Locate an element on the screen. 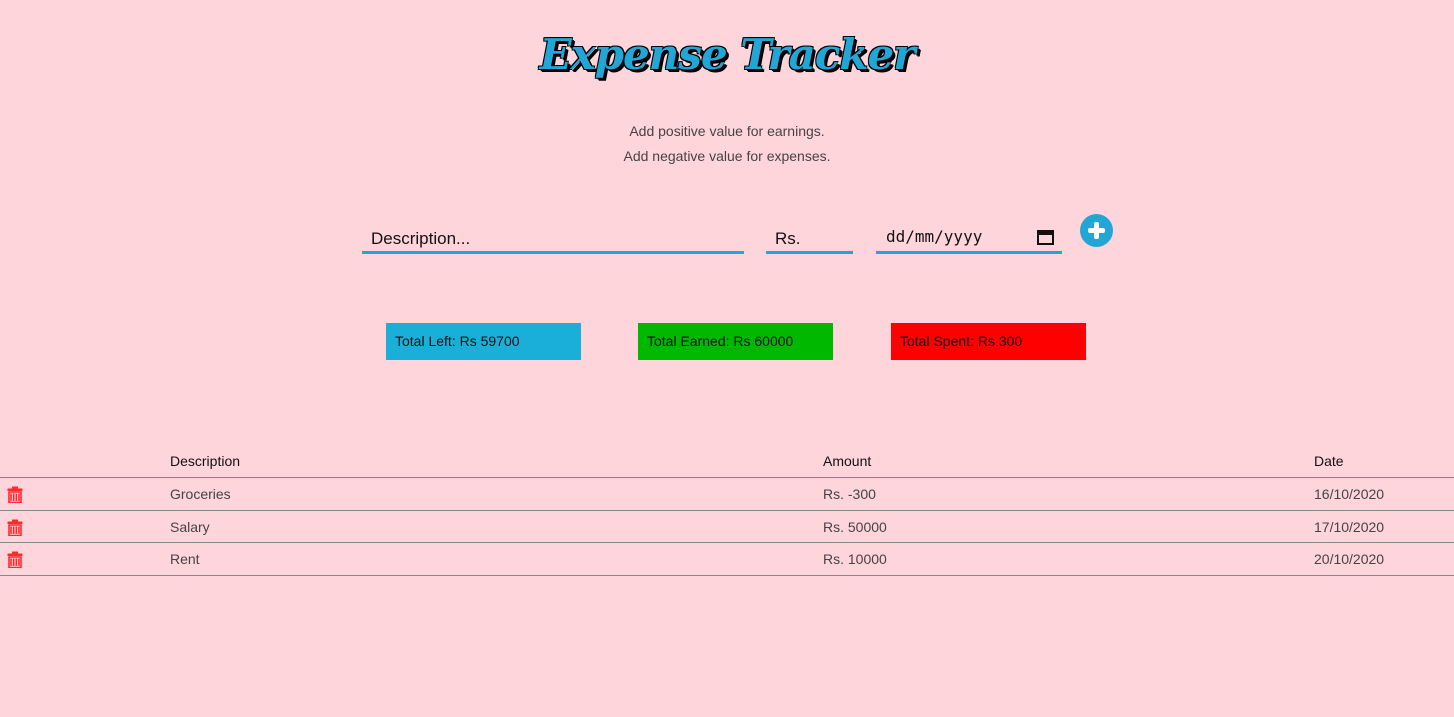 This screenshot has width=1454, height=717. table-row: Salary Rs. 50000 17/10/2020 is located at coordinates (727, 527).